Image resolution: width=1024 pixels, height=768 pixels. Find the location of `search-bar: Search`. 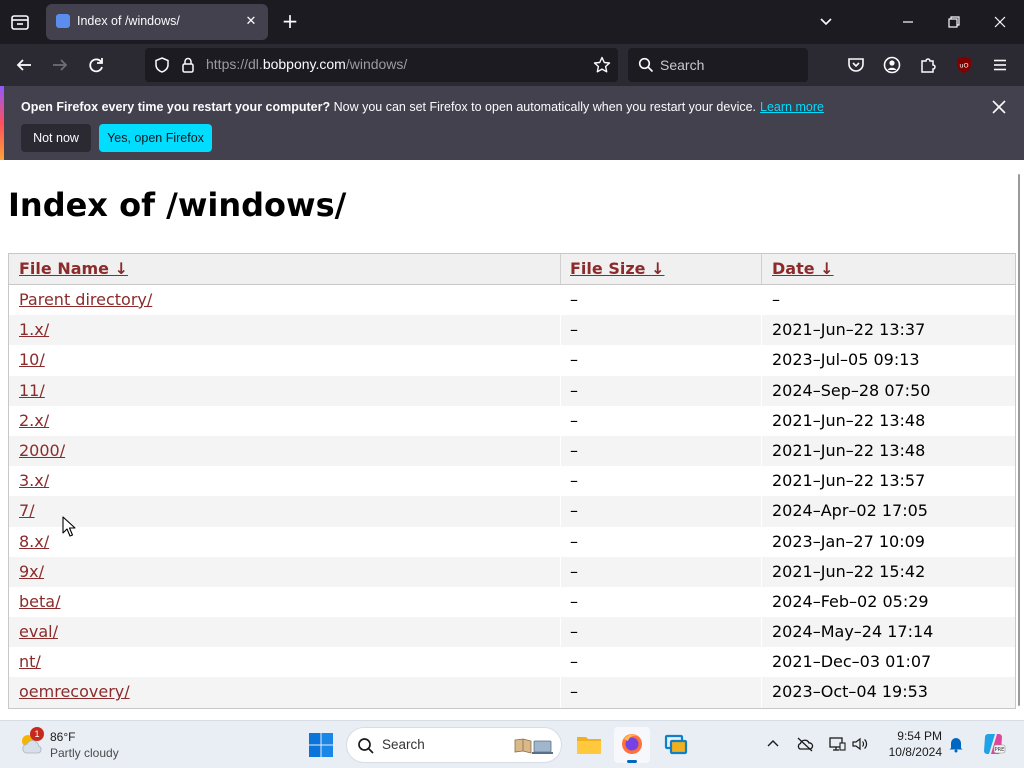

search-bar: Search is located at coordinates (718, 65).